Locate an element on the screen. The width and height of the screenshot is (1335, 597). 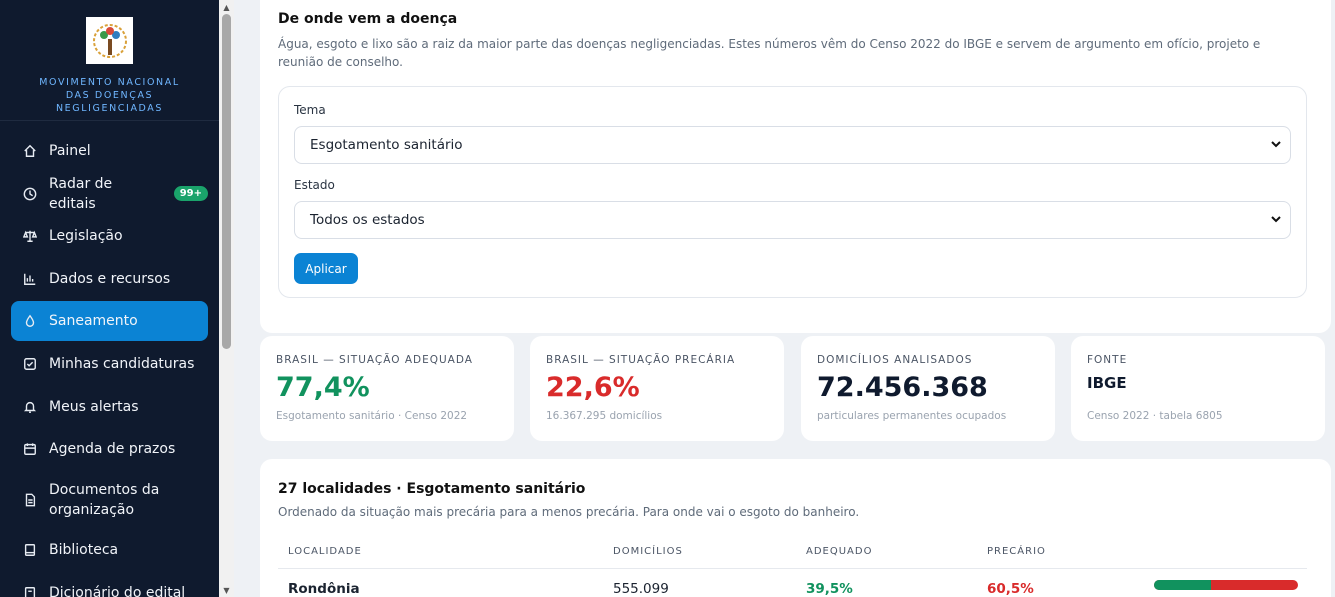
stat-label: Brasil — situação precária is located at coordinates (641, 360).